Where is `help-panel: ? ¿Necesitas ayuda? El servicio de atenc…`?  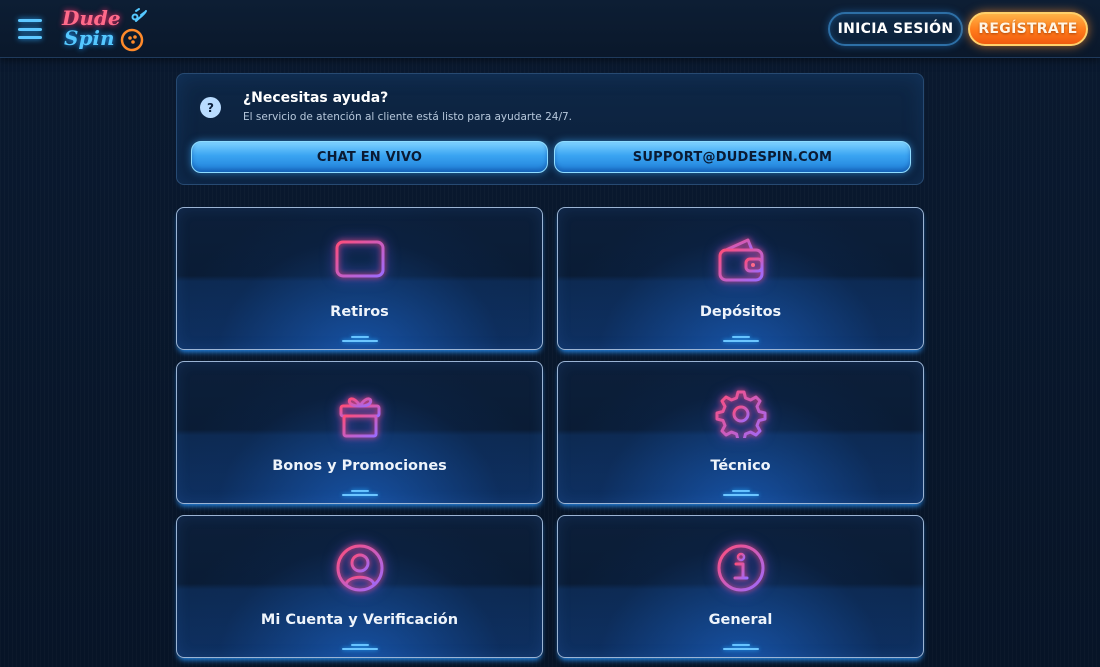
help-panel: ? ¿Necesitas ayuda? El servicio de atenc… is located at coordinates (550, 129).